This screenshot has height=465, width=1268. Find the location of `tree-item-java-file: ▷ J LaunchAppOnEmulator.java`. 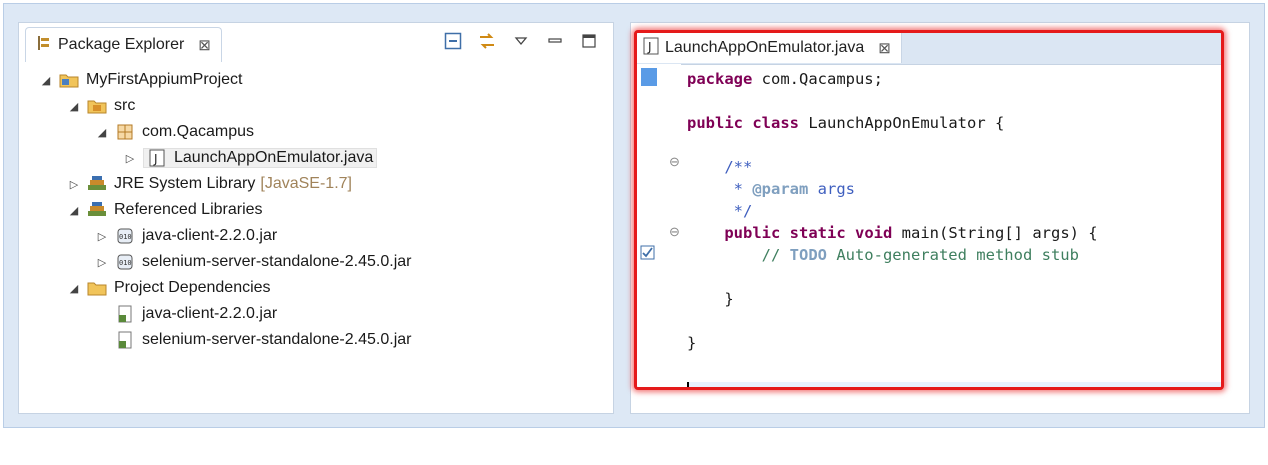

tree-item-java-file: ▷ J LaunchAppOnEmulator.java is located at coordinates (250, 158).